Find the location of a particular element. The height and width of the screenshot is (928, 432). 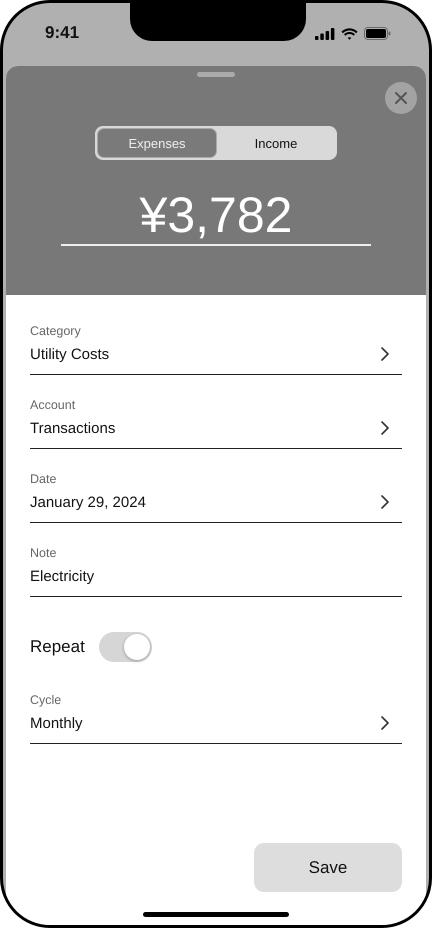

close-icon is located at coordinates (401, 98).